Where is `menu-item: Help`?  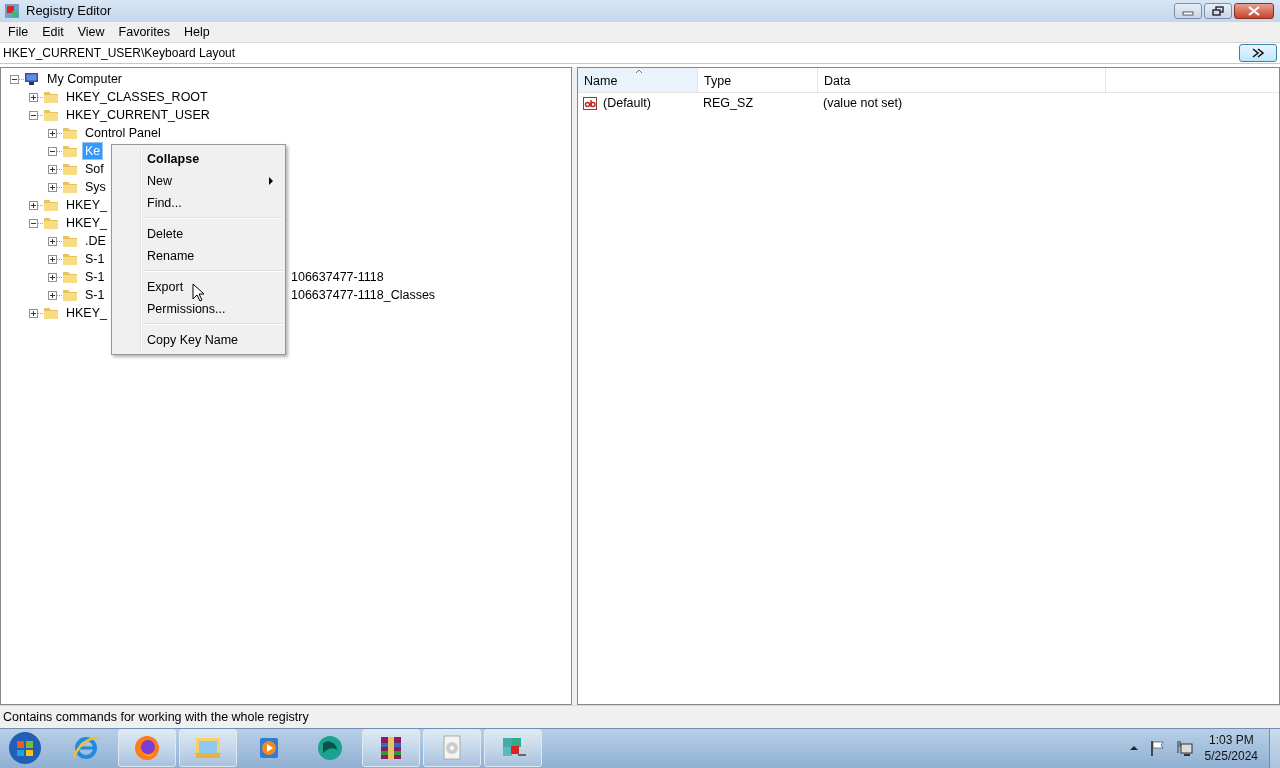
menu-item: Help is located at coordinates (197, 31).